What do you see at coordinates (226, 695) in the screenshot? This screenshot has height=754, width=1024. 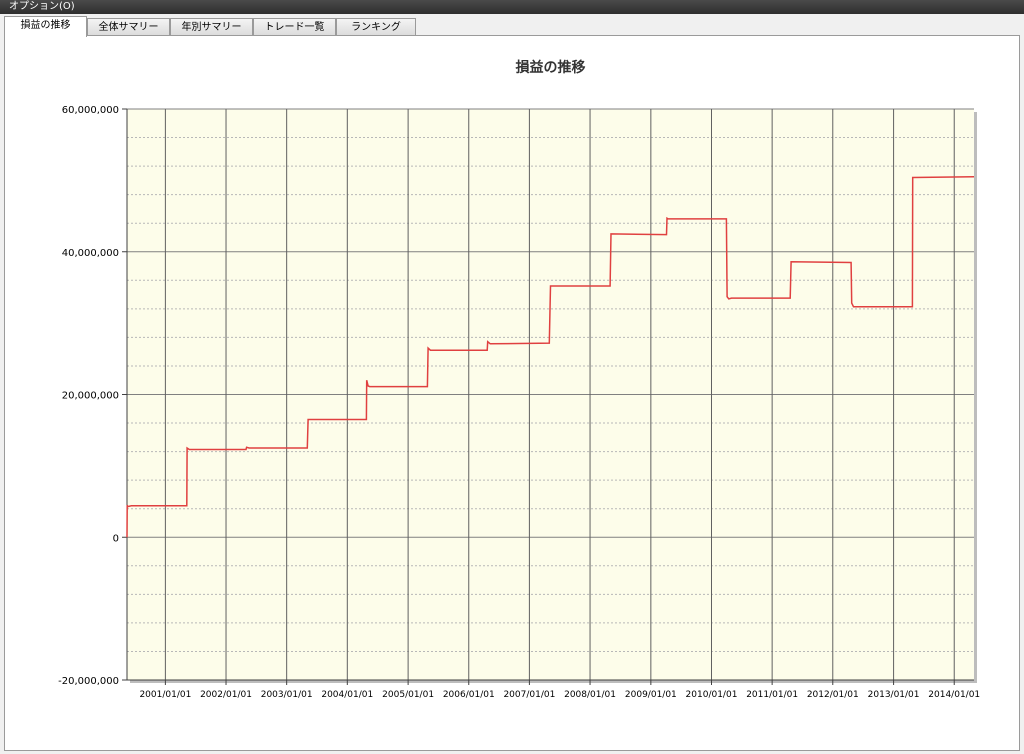 I see `x-tick-label: 2002/01/01` at bounding box center [226, 695].